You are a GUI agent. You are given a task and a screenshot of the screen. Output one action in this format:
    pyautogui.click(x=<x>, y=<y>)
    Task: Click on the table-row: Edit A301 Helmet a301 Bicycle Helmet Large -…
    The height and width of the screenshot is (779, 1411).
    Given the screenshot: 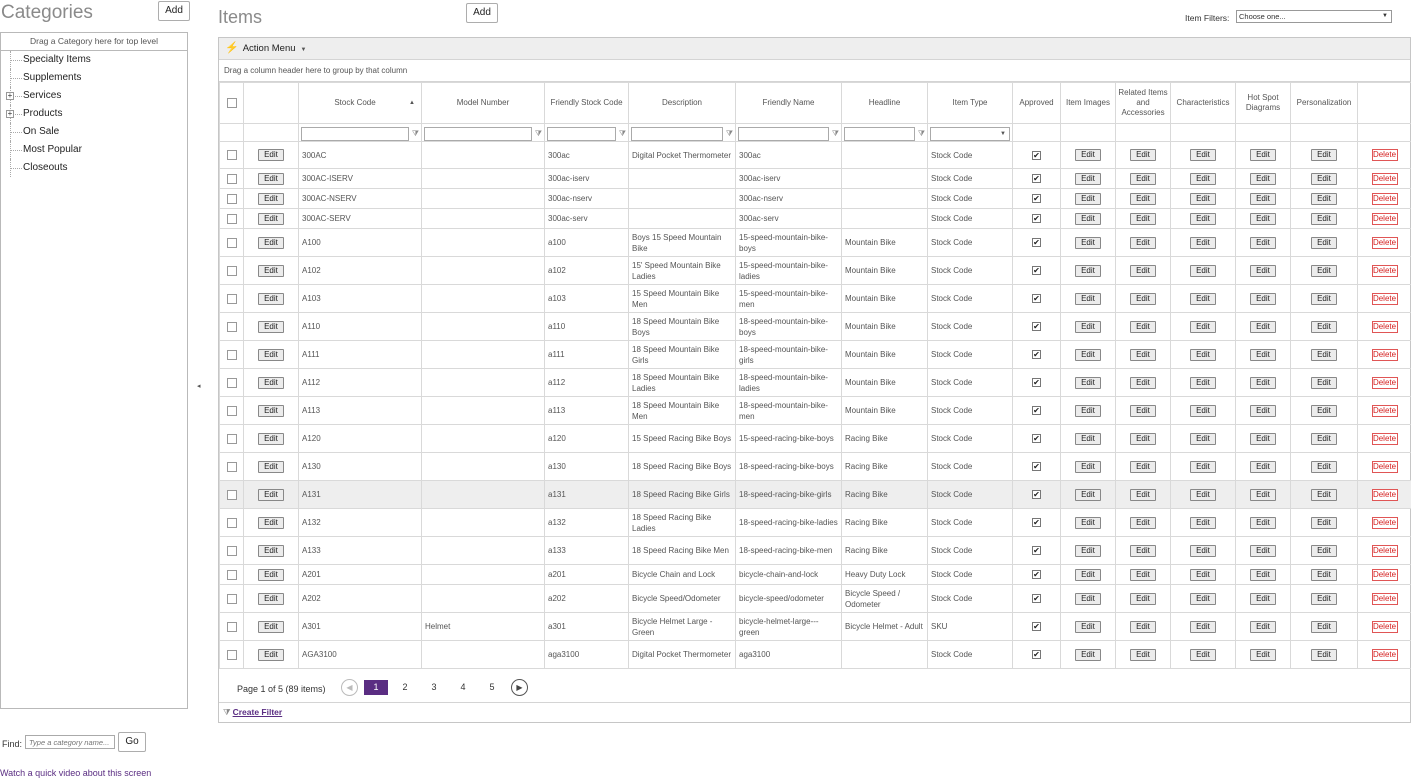 What is the action you would take?
    pyautogui.click(x=815, y=626)
    